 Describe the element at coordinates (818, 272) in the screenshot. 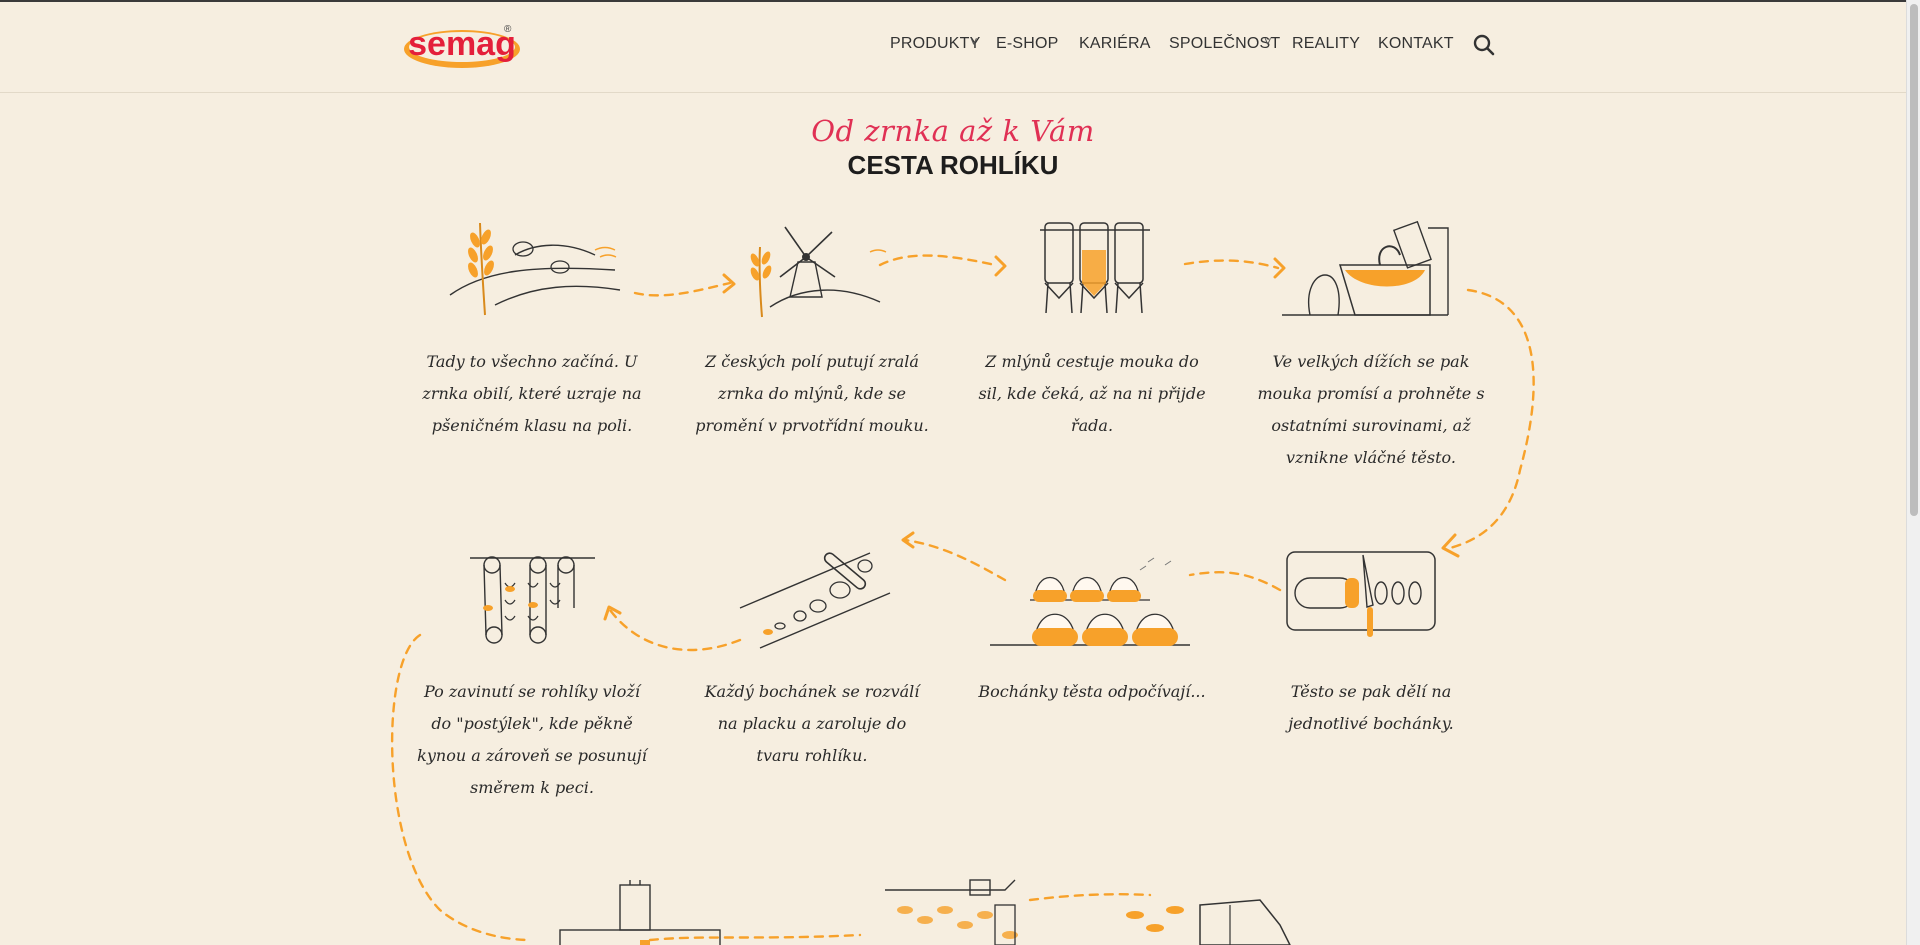

I see `windmill-icon` at that location.